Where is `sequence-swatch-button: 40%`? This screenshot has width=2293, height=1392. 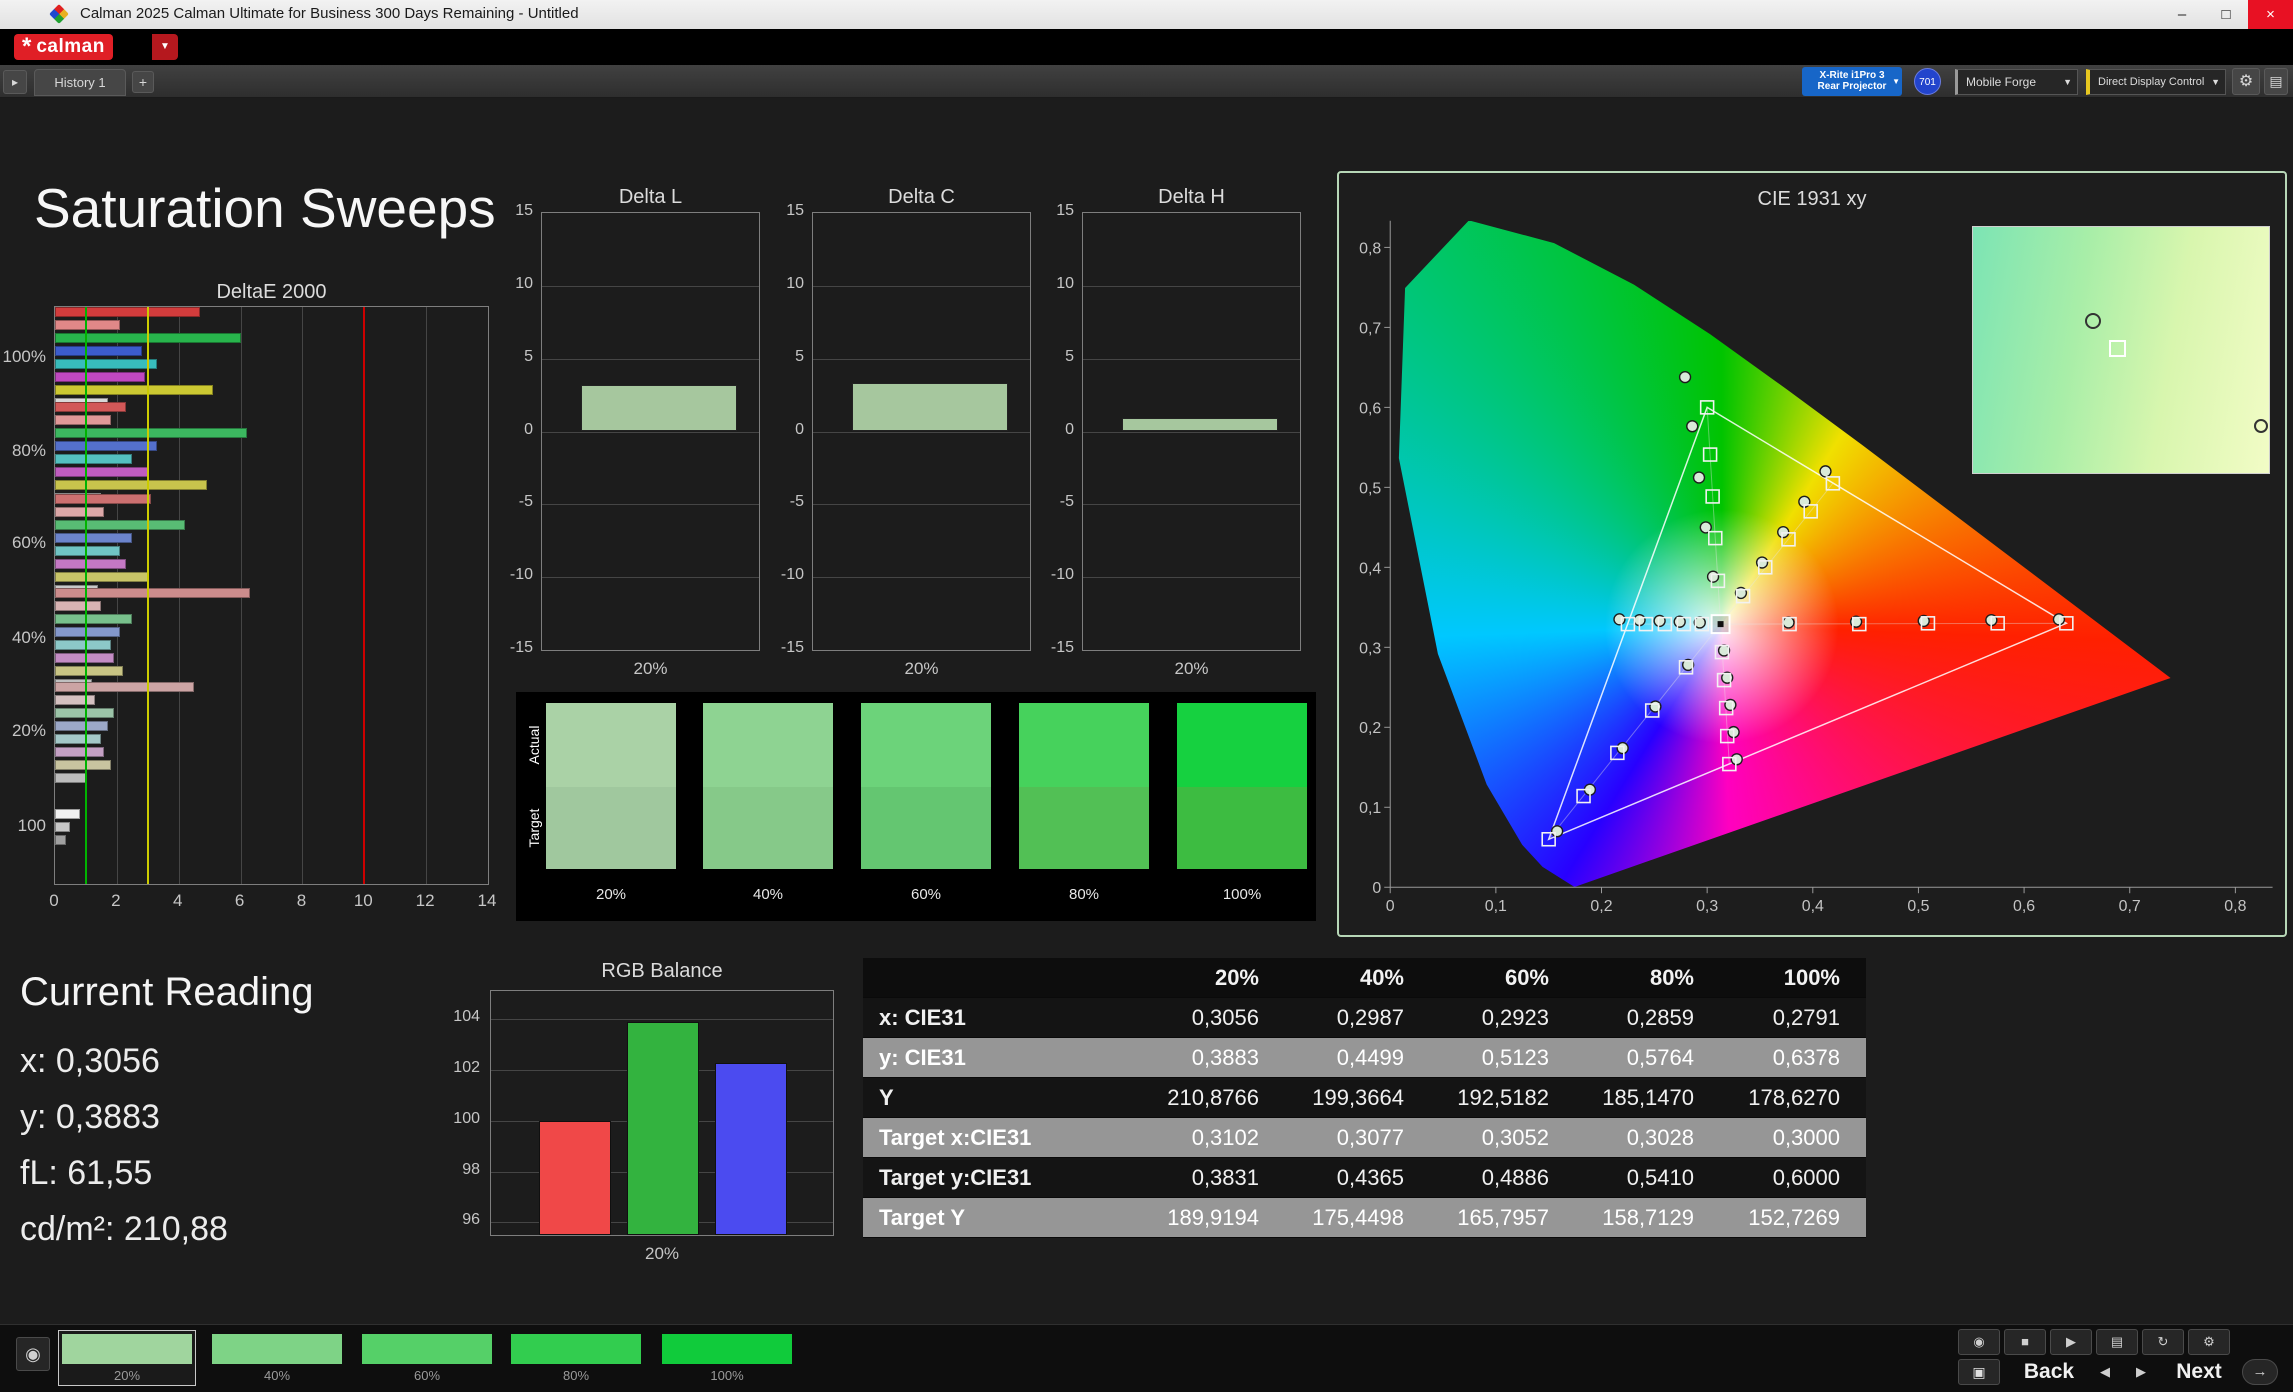
sequence-swatch-button: 40% is located at coordinates (277, 1358).